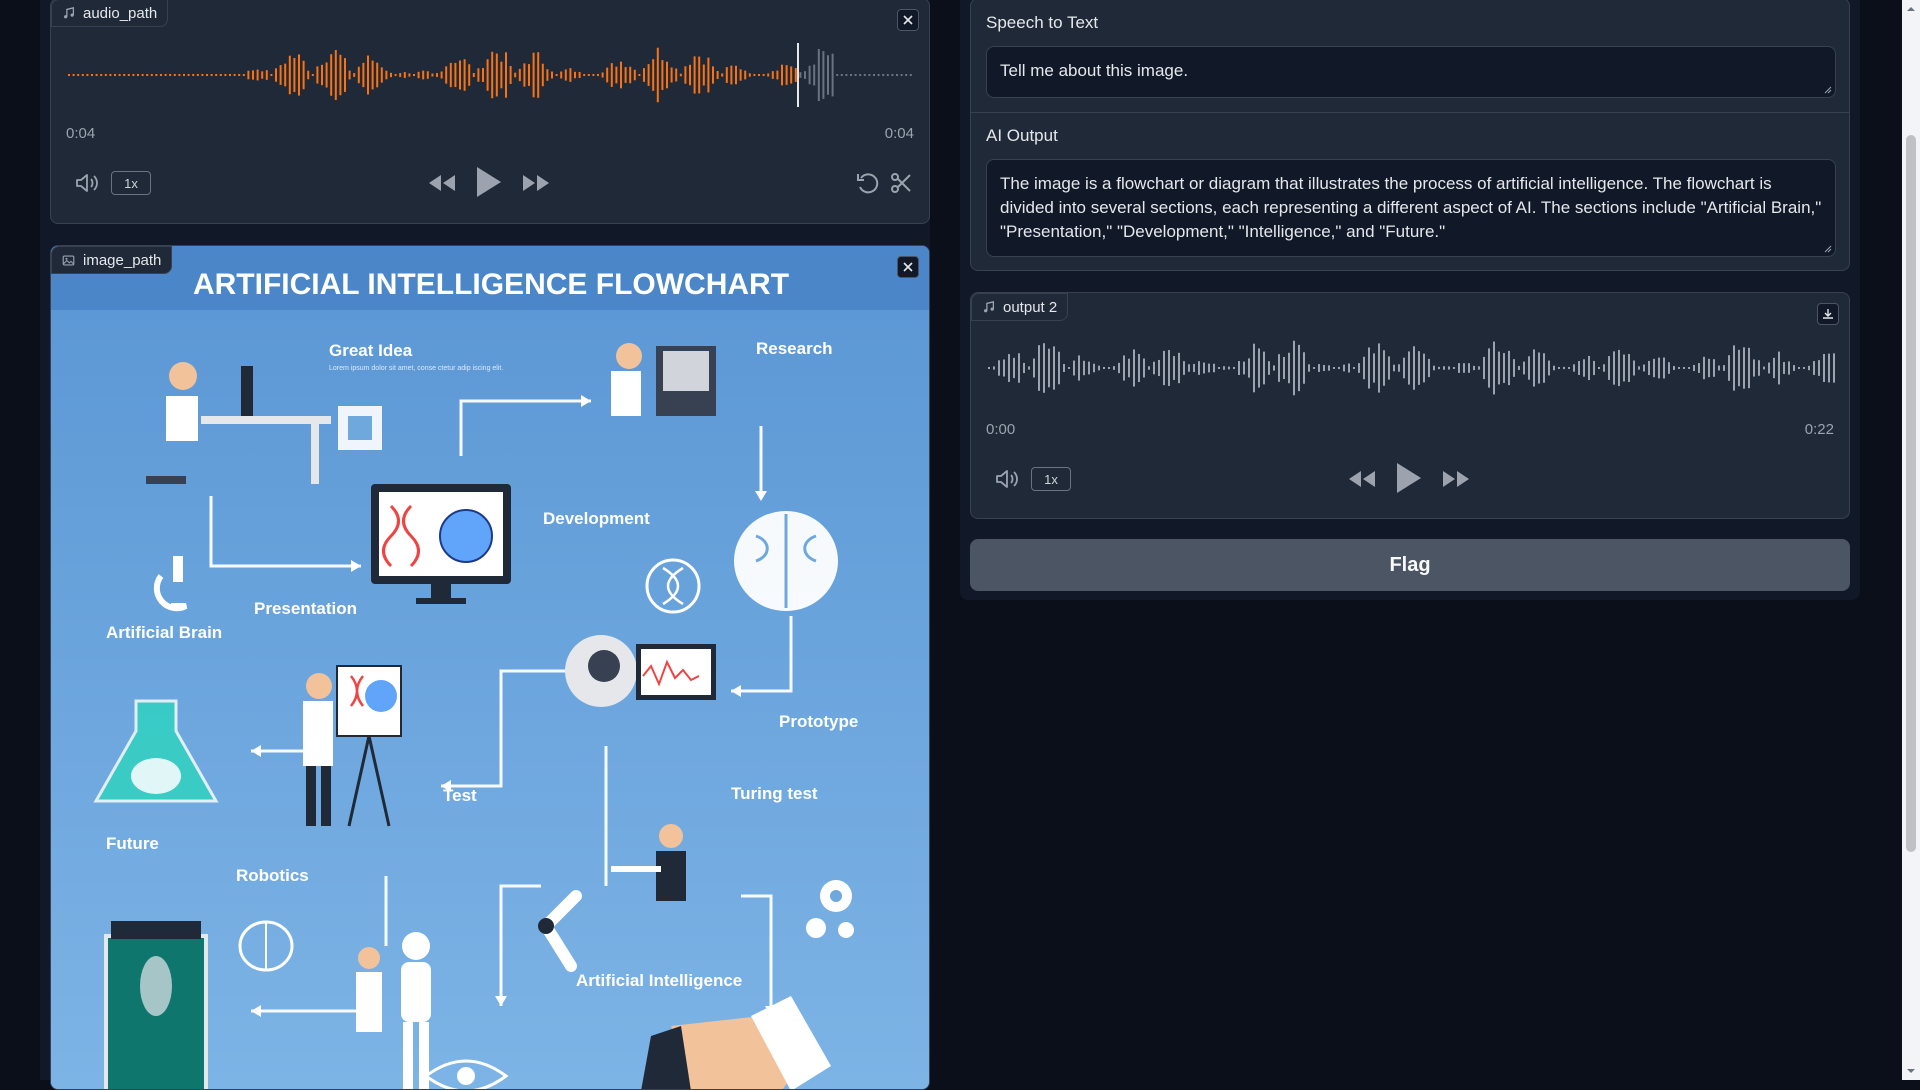  Describe the element at coordinates (1020, 307) in the screenshot. I see `audio-output-label: output 2` at that location.